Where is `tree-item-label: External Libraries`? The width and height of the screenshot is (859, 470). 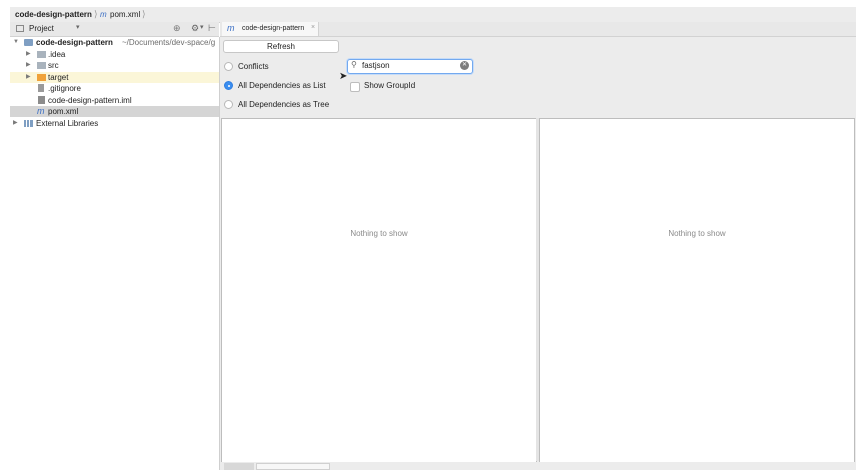 tree-item-label: External Libraries is located at coordinates (67, 123).